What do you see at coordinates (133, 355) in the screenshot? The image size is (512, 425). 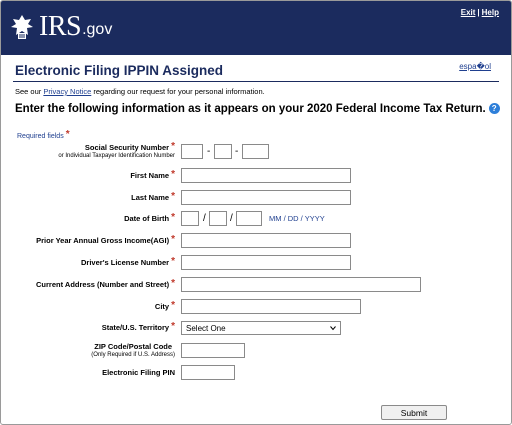 I see `zip-sublabel: (Only Required if U.S. Address)` at bounding box center [133, 355].